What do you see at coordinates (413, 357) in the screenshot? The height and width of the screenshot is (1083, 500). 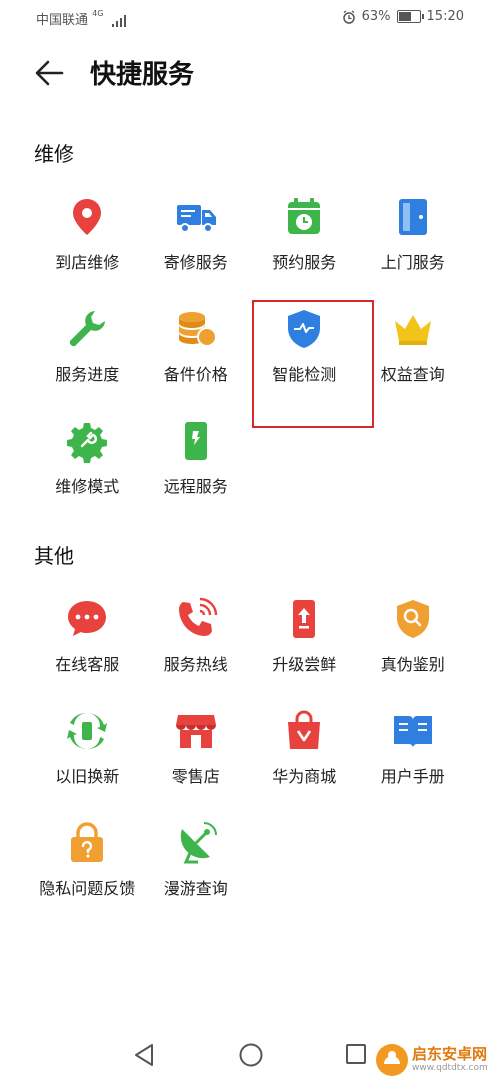 I see `service-benefits-query: 权益查询` at bounding box center [413, 357].